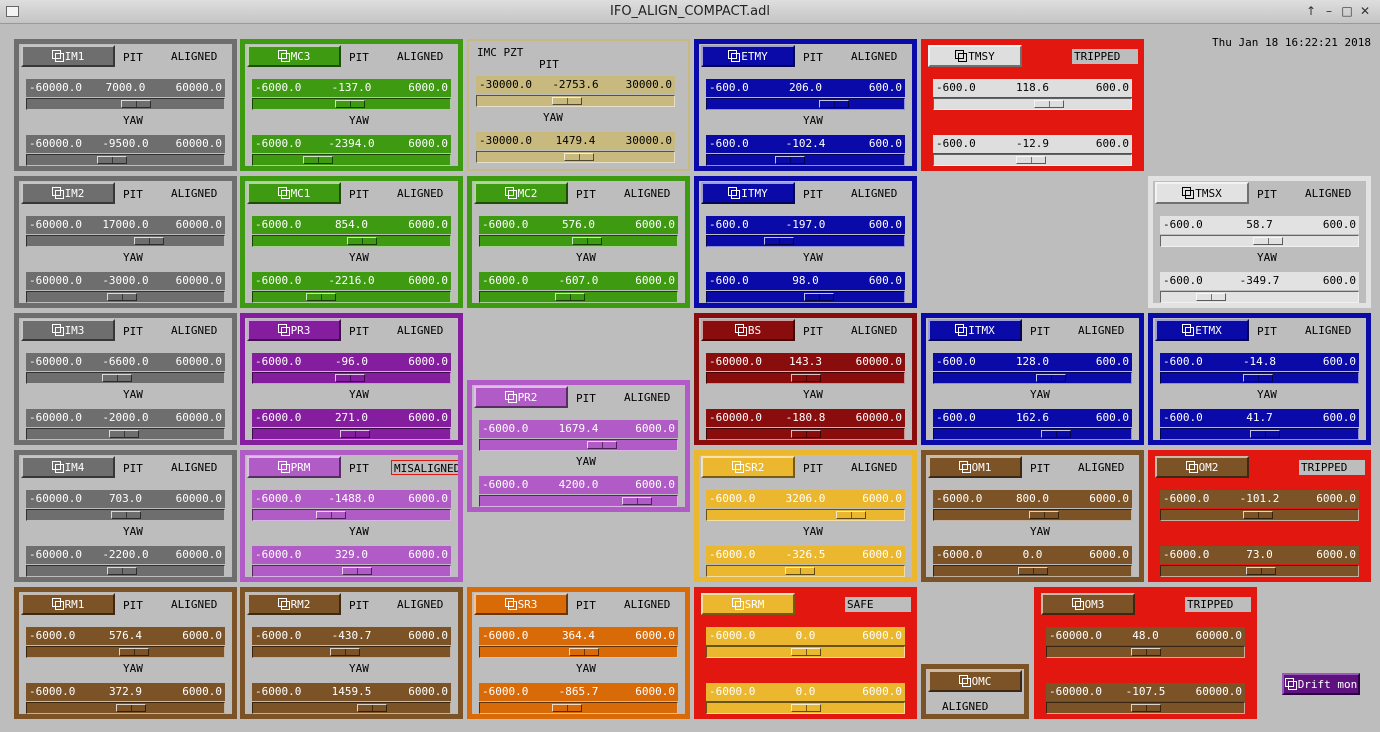  What do you see at coordinates (578, 501) in the screenshot?
I see `pr2-yaw-slider` at bounding box center [578, 501].